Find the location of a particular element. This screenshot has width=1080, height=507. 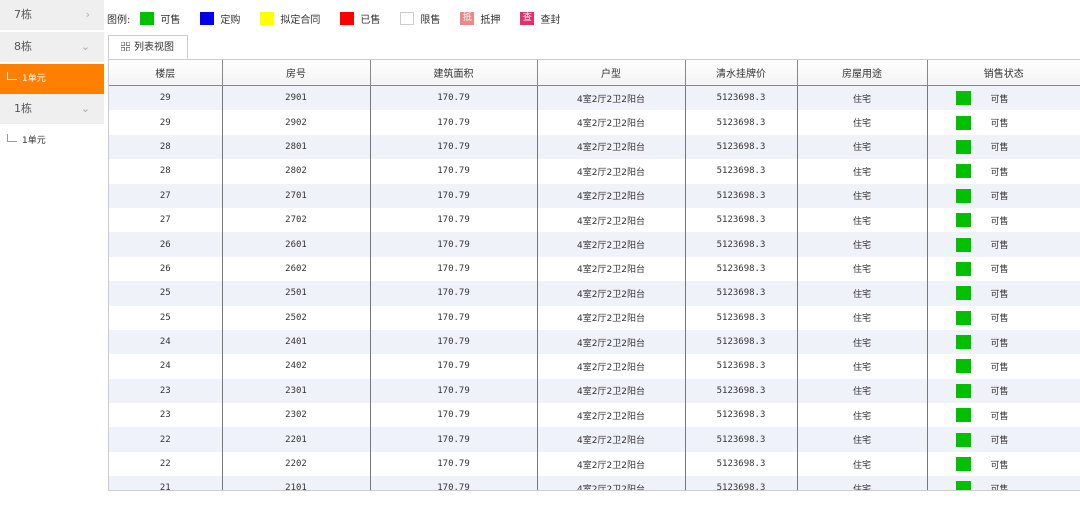

cell-room-number: 2702 is located at coordinates (296, 220).